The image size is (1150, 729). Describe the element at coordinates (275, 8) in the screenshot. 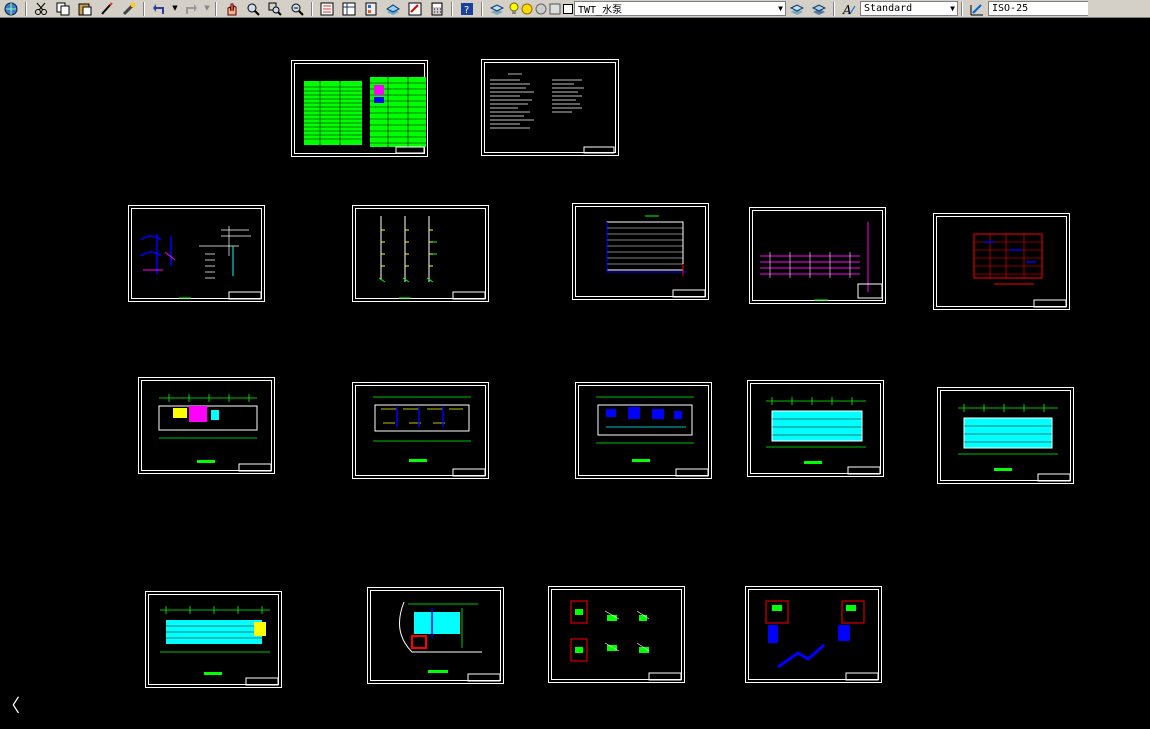

I see `zoom-window-icon` at that location.